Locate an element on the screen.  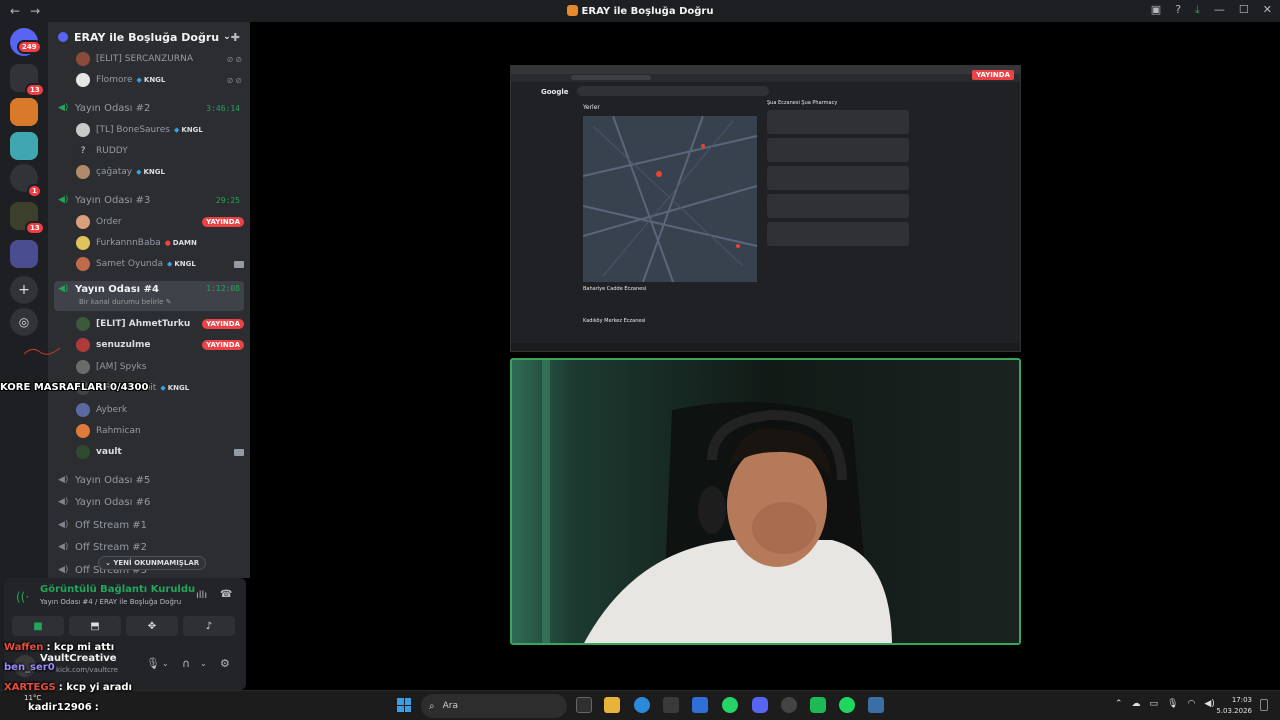
user-status-text: kick.com/vaultcre is located at coordinates (87, 670).